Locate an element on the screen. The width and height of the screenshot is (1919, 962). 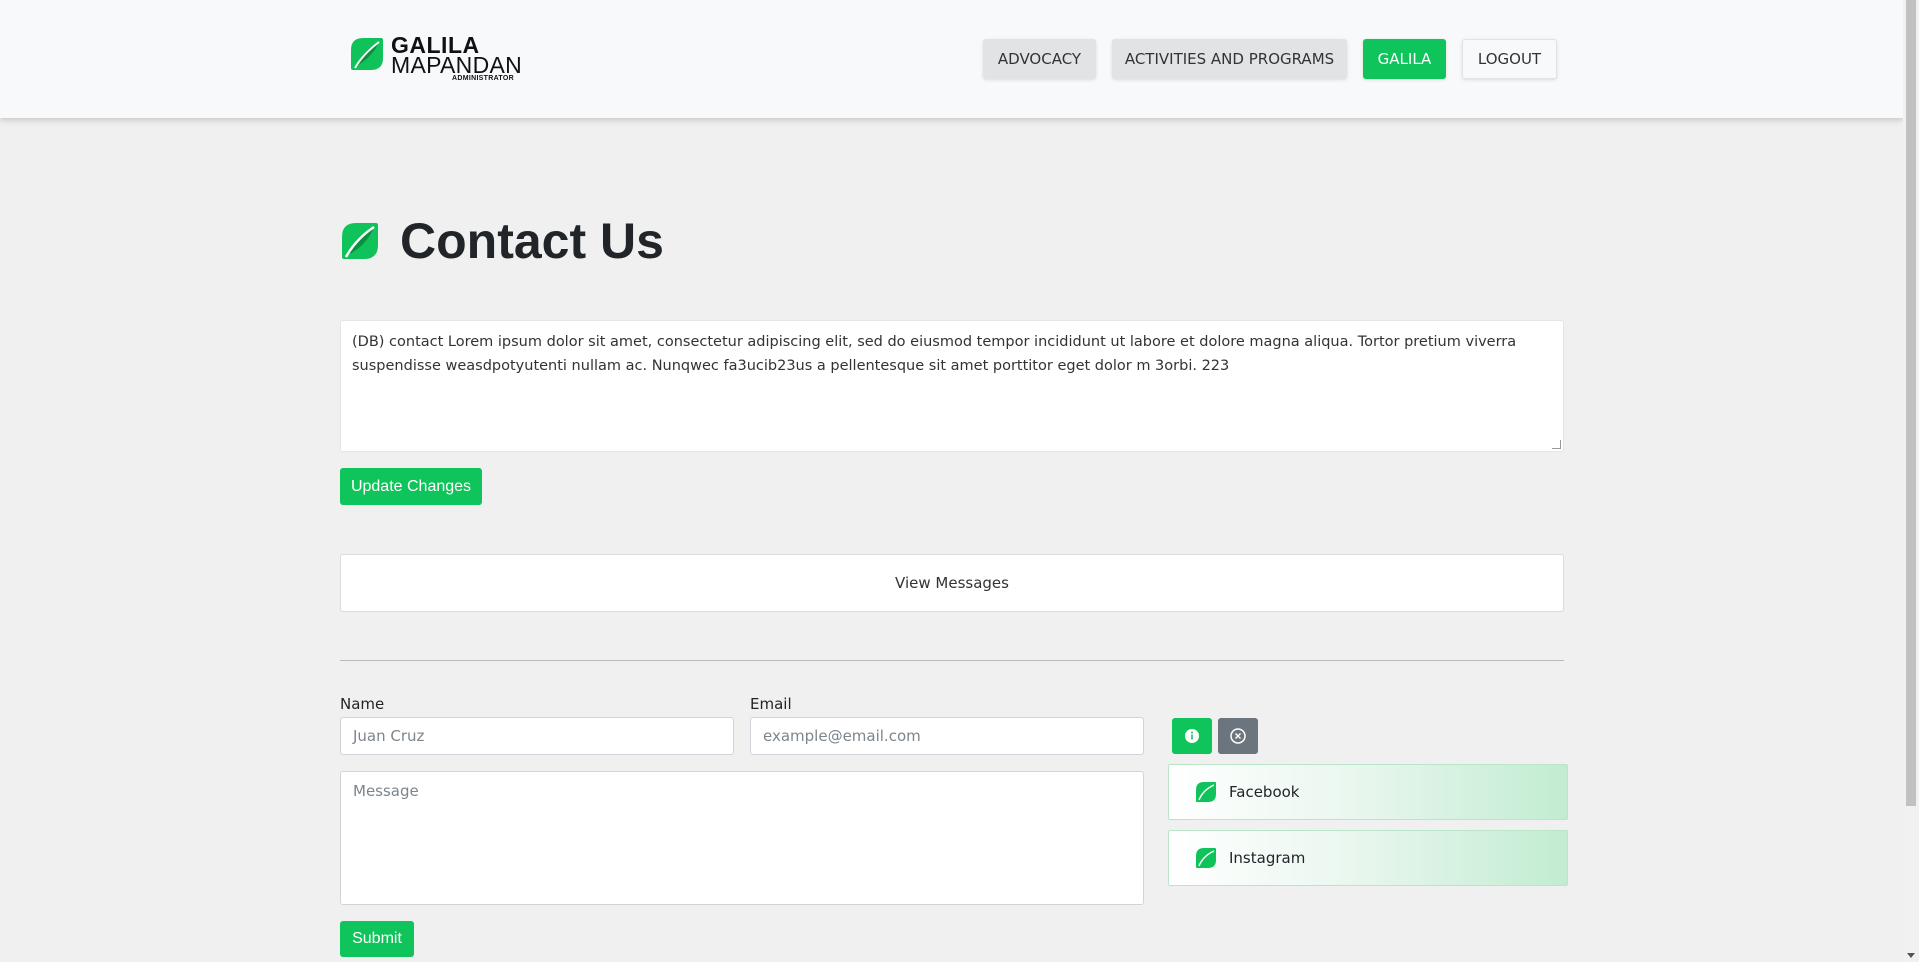
section-divider is located at coordinates (952, 660).